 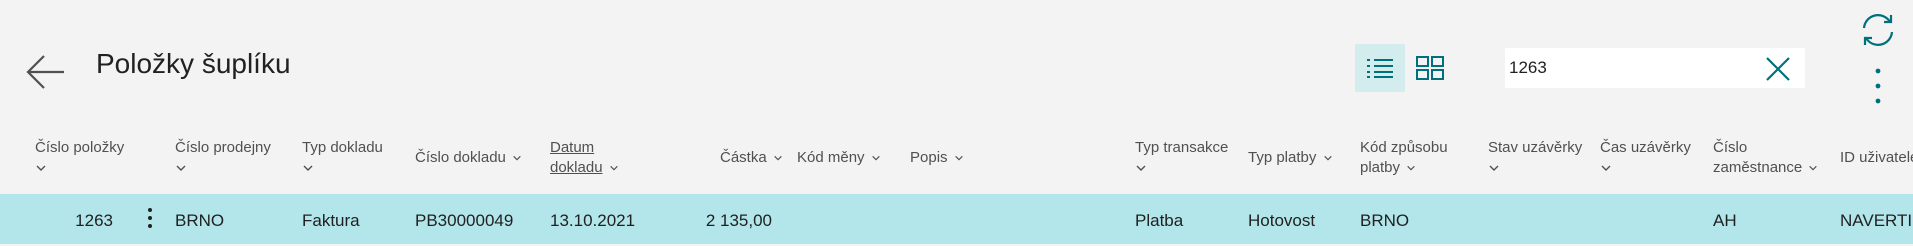 I want to click on column-header-stav-uzaverky: Stav uzávěrky, so click(x=1535, y=156).